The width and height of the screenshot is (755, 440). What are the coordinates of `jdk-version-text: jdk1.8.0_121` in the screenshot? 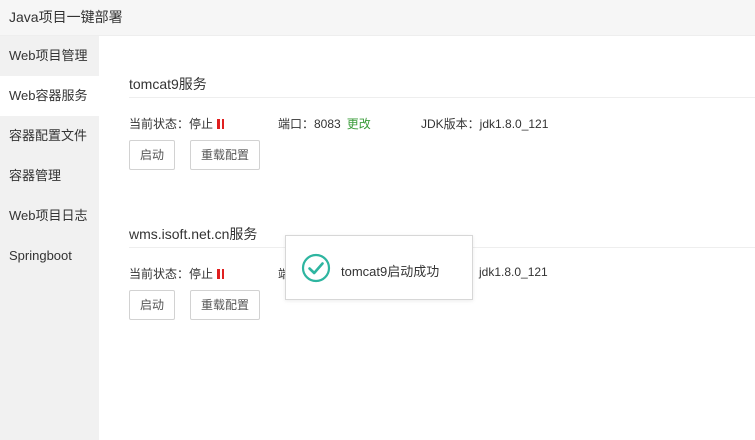 It's located at (513, 272).